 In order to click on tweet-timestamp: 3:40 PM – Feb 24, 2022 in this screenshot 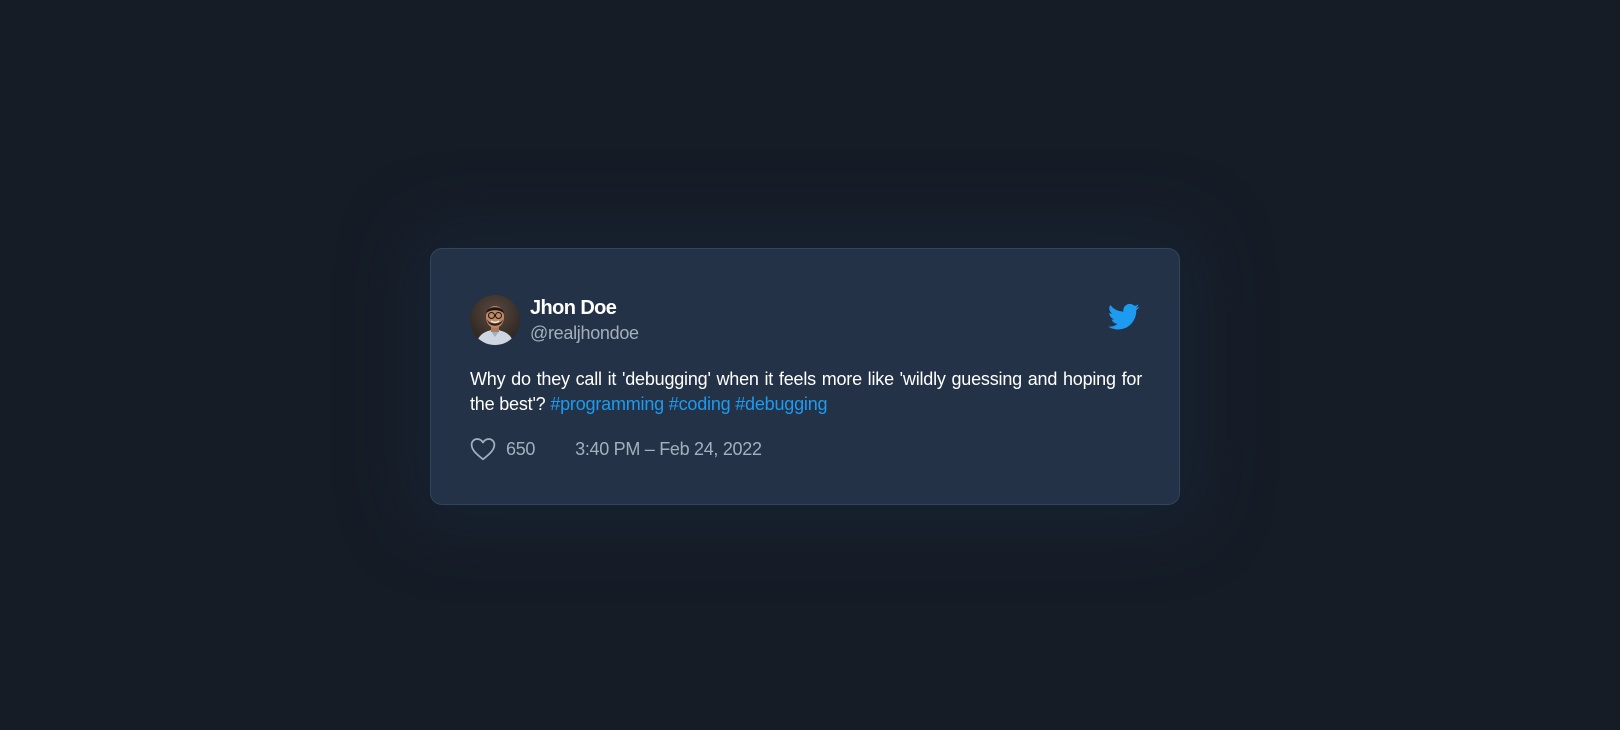, I will do `click(668, 449)`.